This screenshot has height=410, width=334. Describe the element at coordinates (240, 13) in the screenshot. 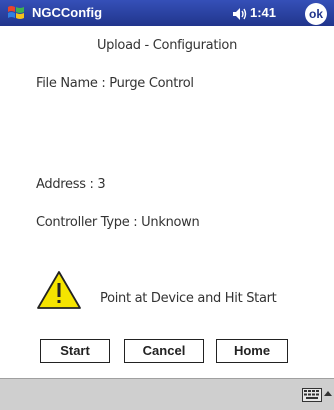

I see `speaker-icon` at that location.